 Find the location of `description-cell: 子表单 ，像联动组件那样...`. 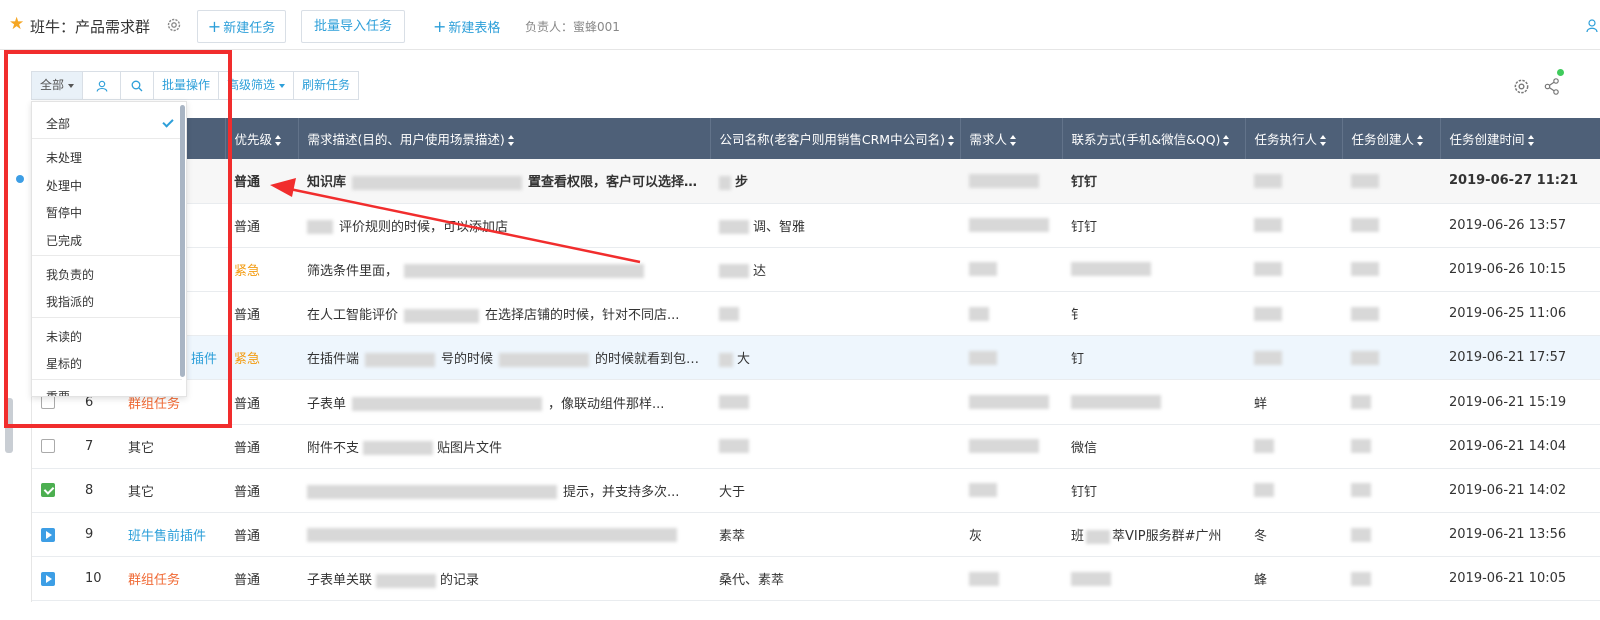

description-cell: 子表单 ，像联动组件那样... is located at coordinates (504, 402).